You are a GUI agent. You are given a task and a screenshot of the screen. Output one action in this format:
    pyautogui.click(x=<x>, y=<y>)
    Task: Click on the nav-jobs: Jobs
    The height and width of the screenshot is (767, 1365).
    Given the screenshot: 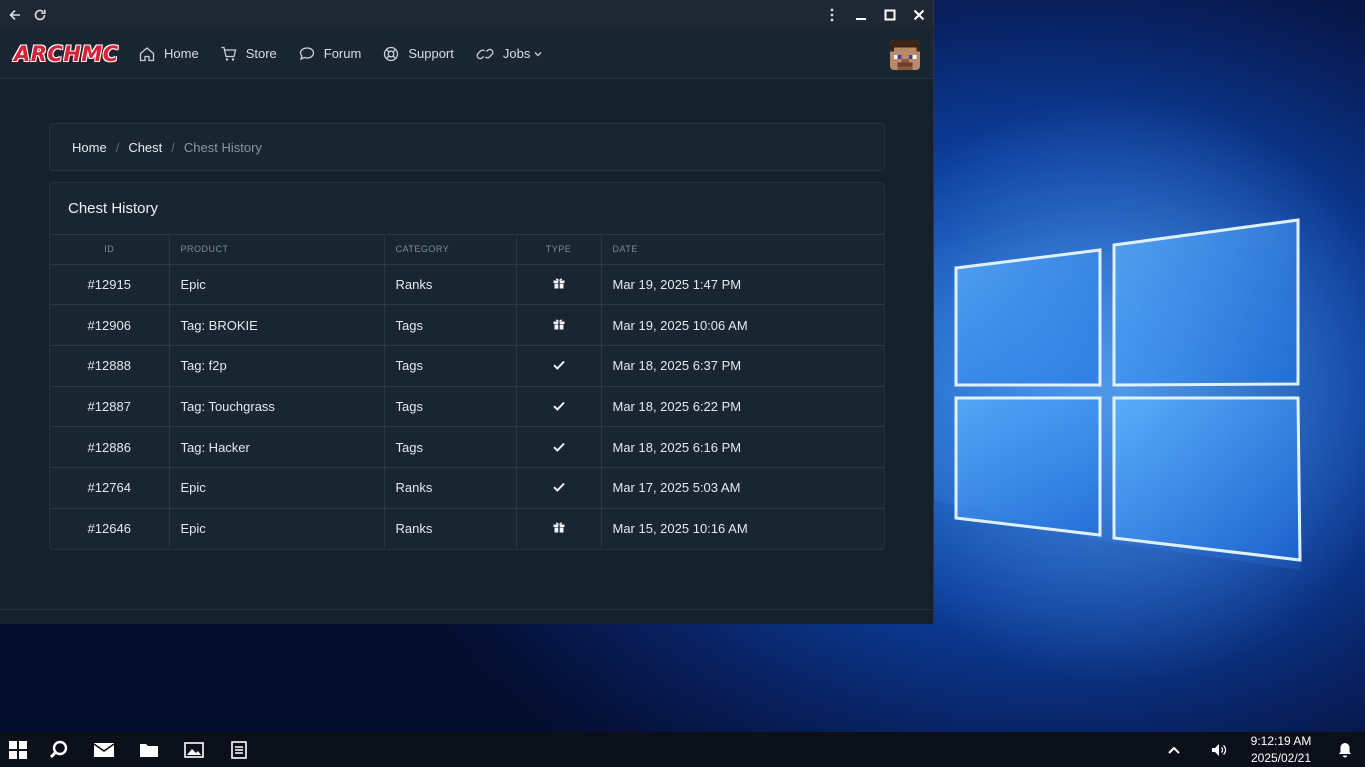 What is the action you would take?
    pyautogui.click(x=508, y=54)
    